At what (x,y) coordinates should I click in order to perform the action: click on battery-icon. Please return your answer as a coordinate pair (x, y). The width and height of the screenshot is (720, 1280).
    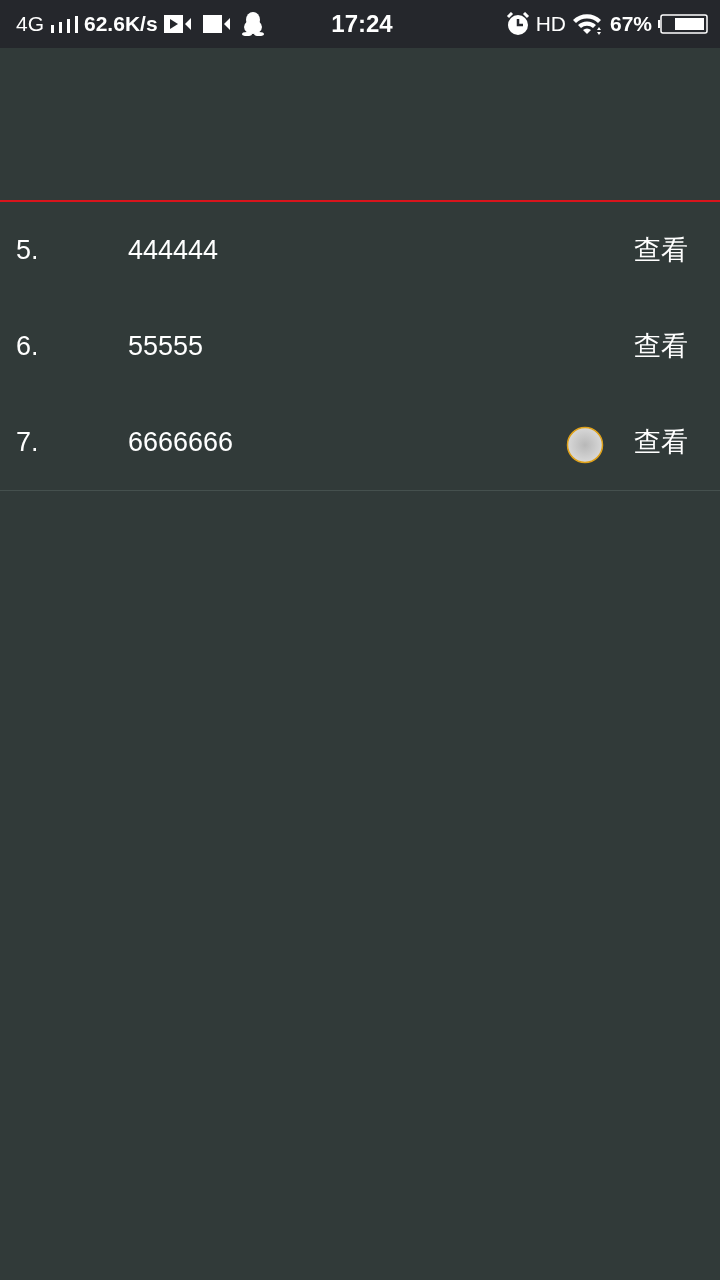
    Looking at the image, I should click on (683, 24).